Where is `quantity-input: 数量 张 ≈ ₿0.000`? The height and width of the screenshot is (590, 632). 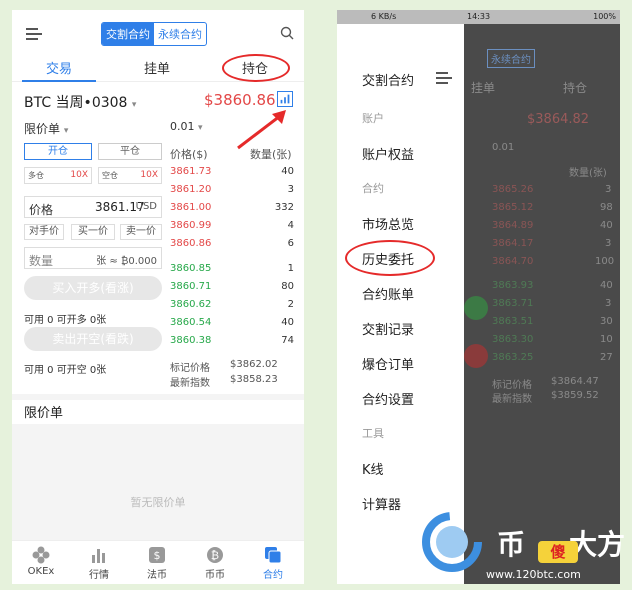
quantity-input: 数量 张 ≈ ₿0.000 is located at coordinates (93, 258).